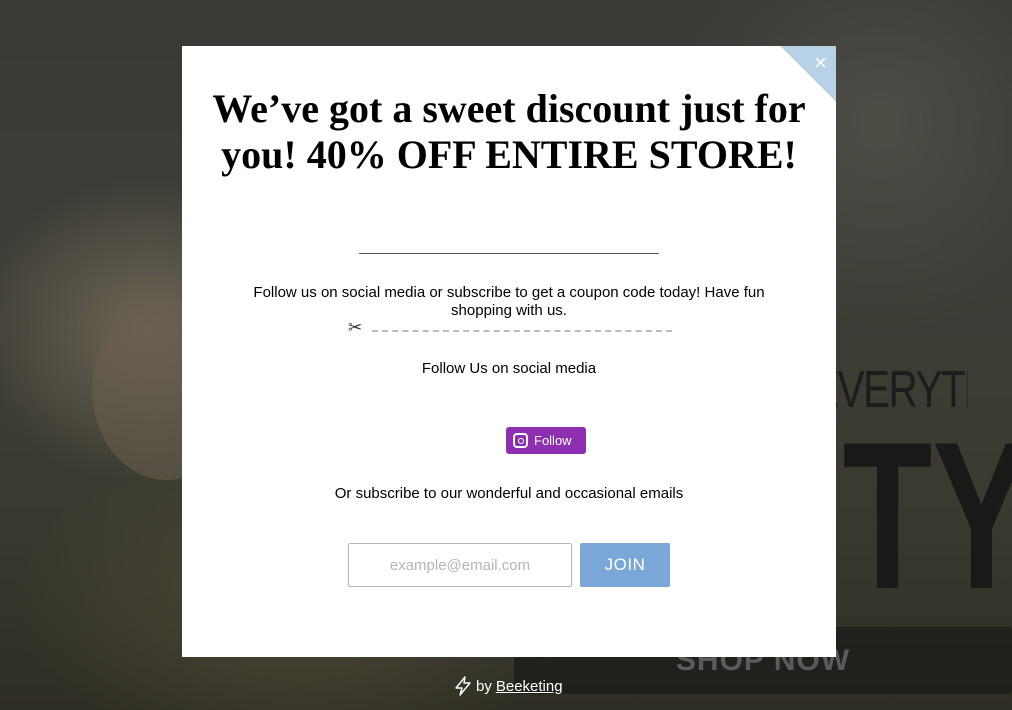  Describe the element at coordinates (520, 440) in the screenshot. I see `instagram-icon` at that location.